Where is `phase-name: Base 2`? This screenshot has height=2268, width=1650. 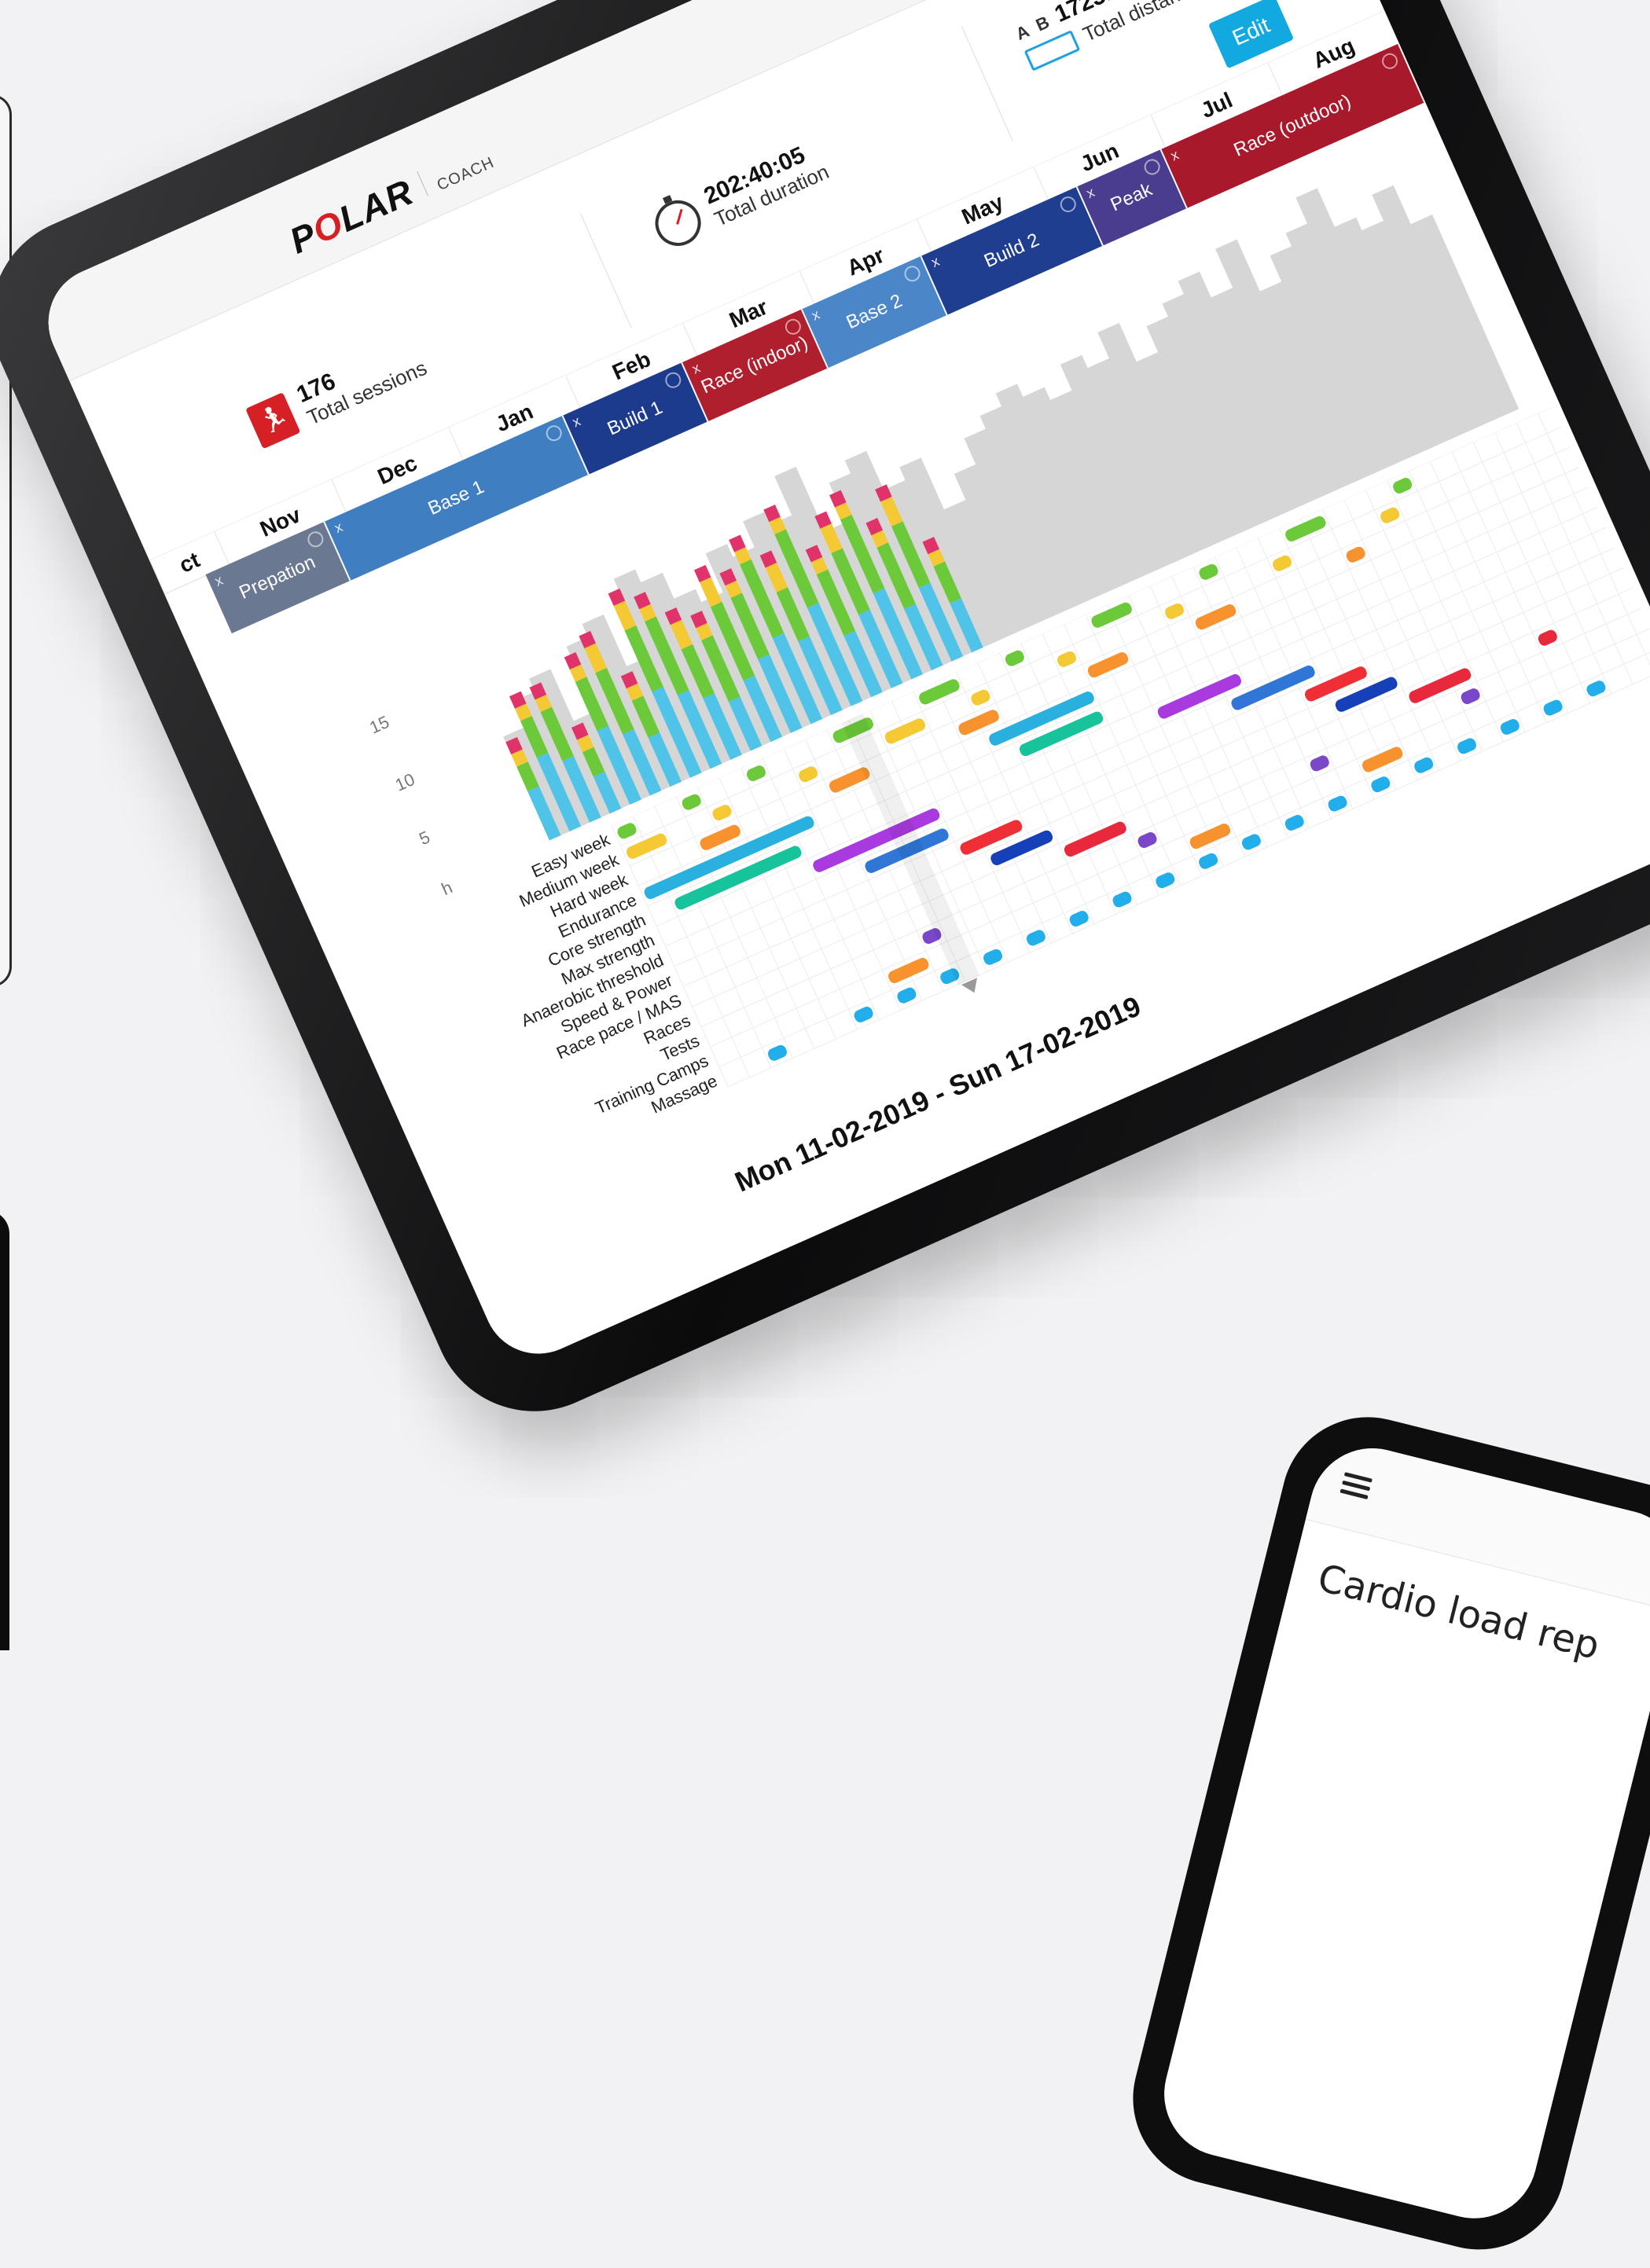
phase-name: Base 2 is located at coordinates (874, 312).